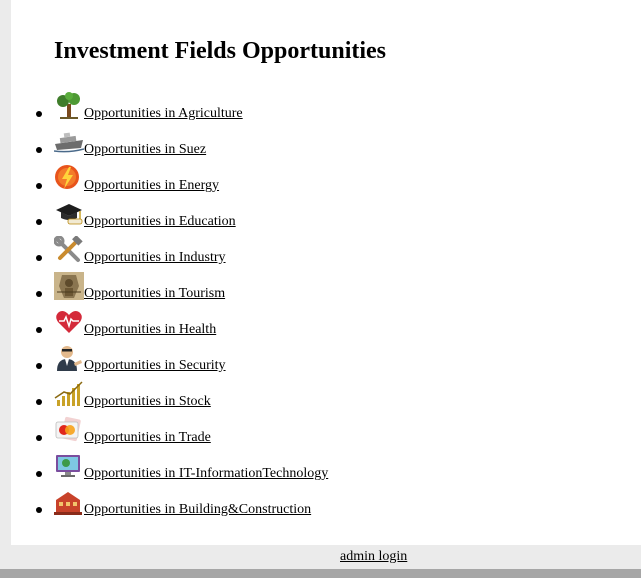 The image size is (641, 578). What do you see at coordinates (69, 250) in the screenshot?
I see `tools-icon` at bounding box center [69, 250].